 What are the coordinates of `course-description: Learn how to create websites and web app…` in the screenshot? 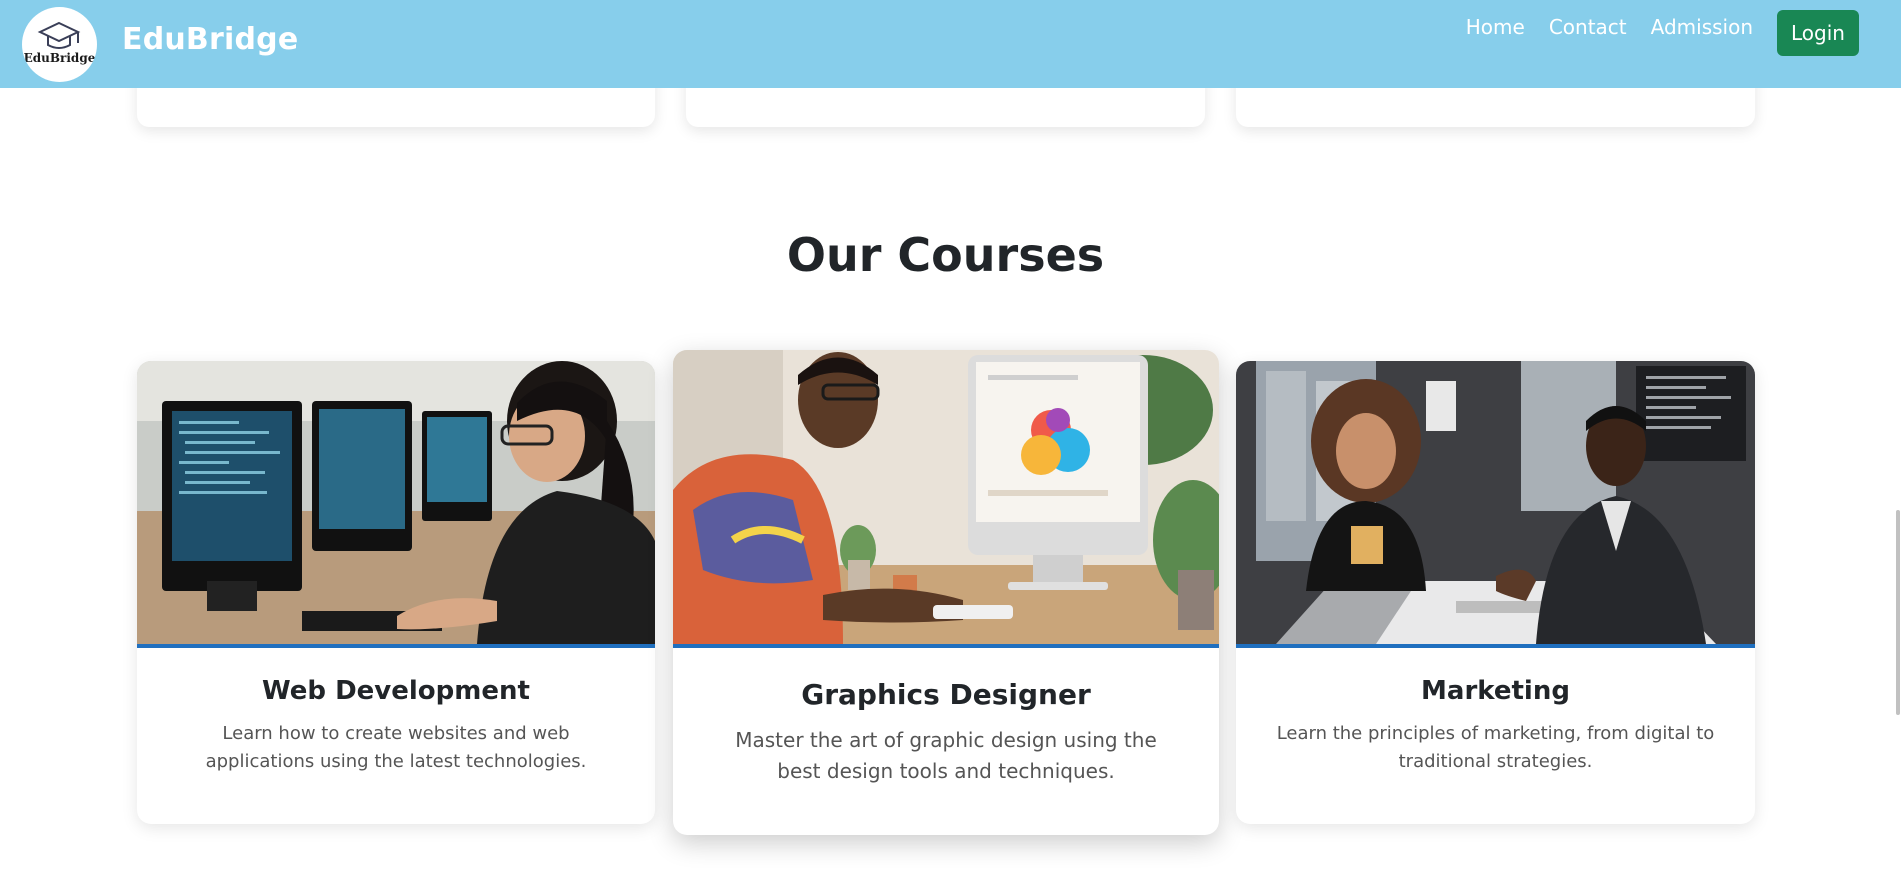 It's located at (396, 747).